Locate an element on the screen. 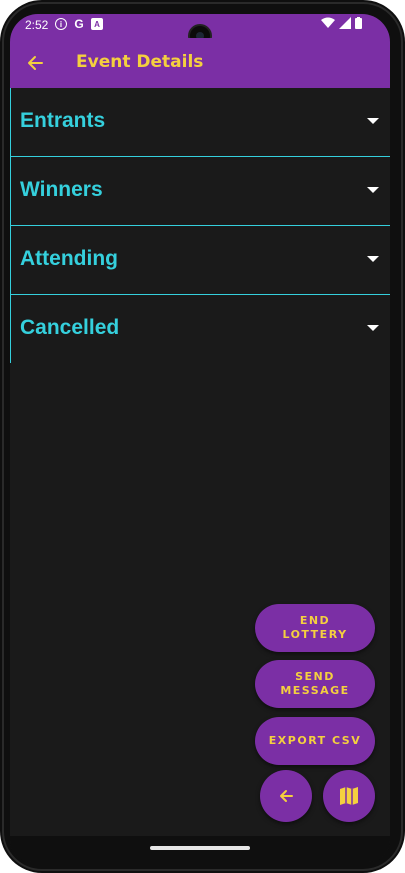  back-fab is located at coordinates (286, 796).